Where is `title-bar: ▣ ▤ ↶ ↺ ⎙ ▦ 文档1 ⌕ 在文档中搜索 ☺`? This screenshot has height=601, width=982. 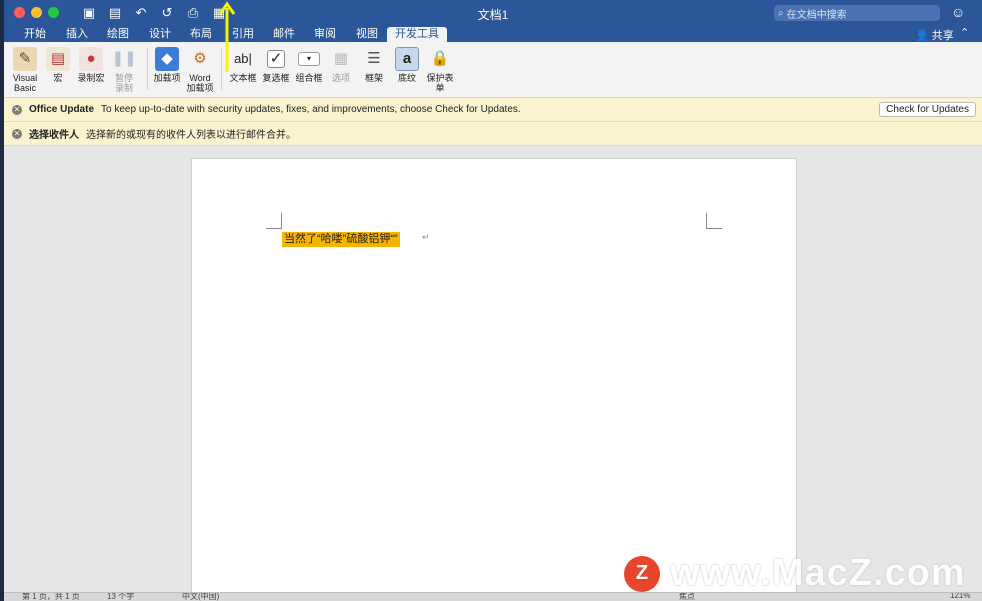 title-bar: ▣ ▤ ↶ ↺ ⎙ ▦ 文档1 ⌕ 在文档中搜索 ☺ is located at coordinates (493, 13).